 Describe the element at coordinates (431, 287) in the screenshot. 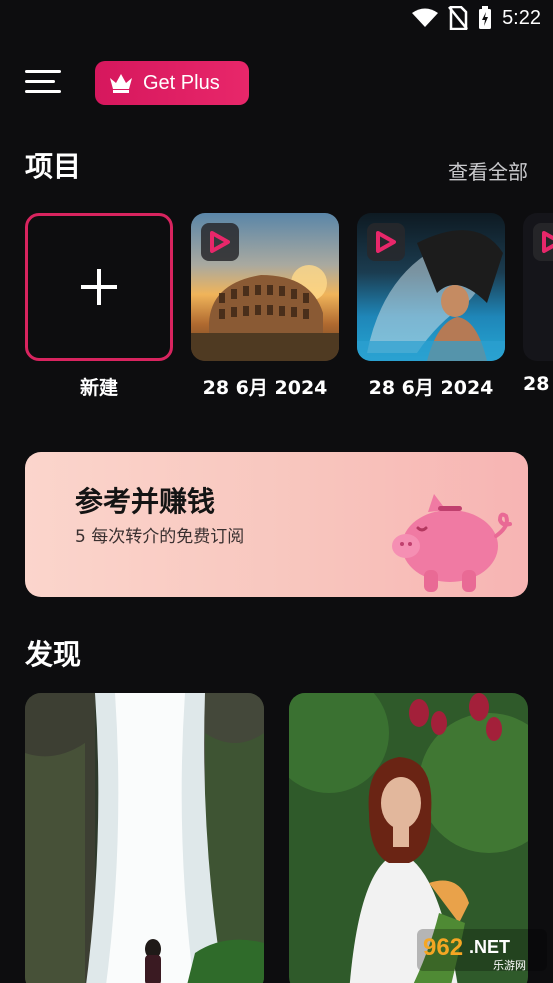

I see `project-thumbnail-pool` at that location.